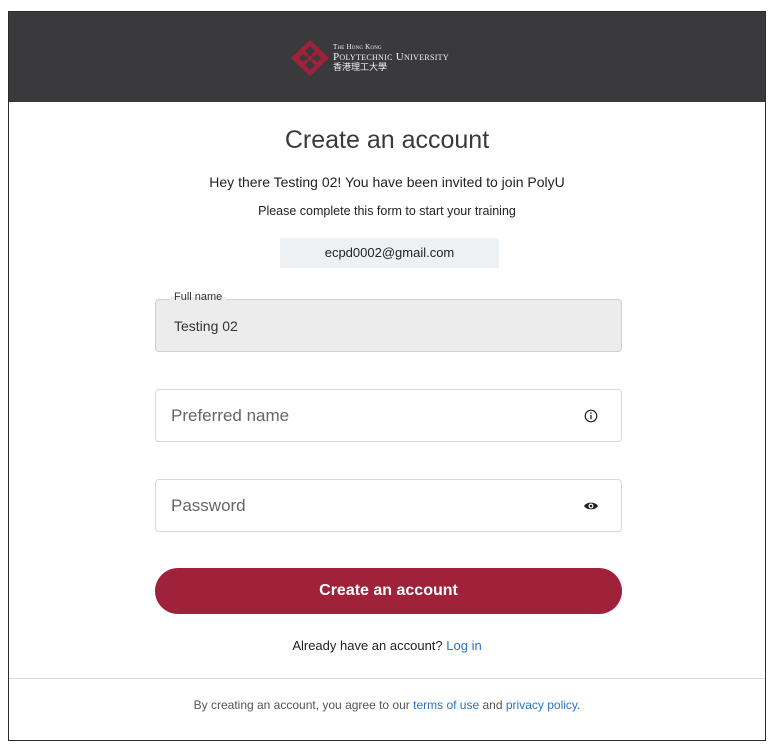 Image resolution: width=772 pixels, height=748 pixels. Describe the element at coordinates (360, 68) in the screenshot. I see `logo-line-chinese: 香港理工大學` at that location.